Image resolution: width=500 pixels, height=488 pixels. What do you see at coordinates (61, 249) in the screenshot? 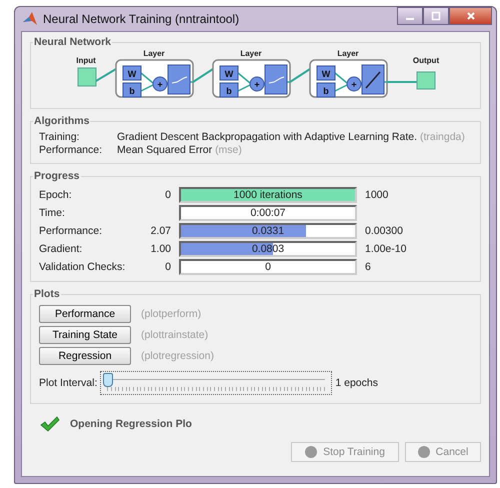
I see `field-label: Gradient:` at bounding box center [61, 249].